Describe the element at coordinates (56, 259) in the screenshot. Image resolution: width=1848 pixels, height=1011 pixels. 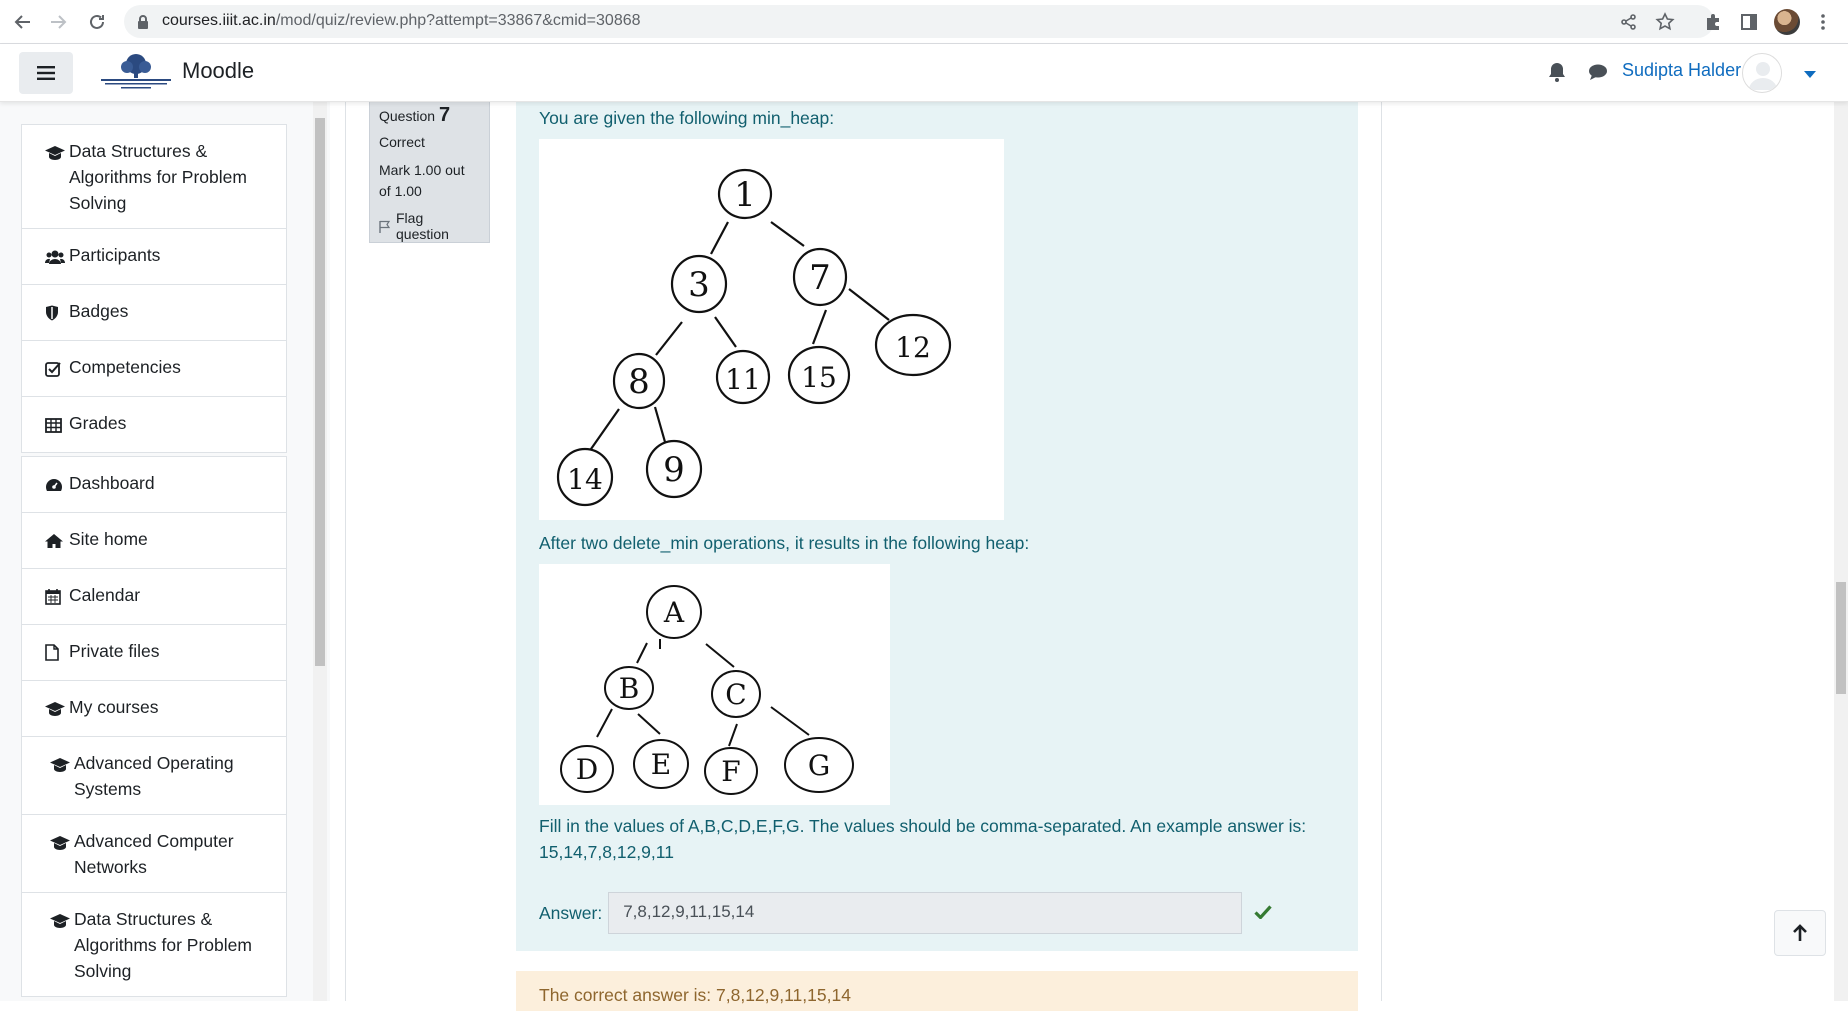
I see `users-icon` at that location.